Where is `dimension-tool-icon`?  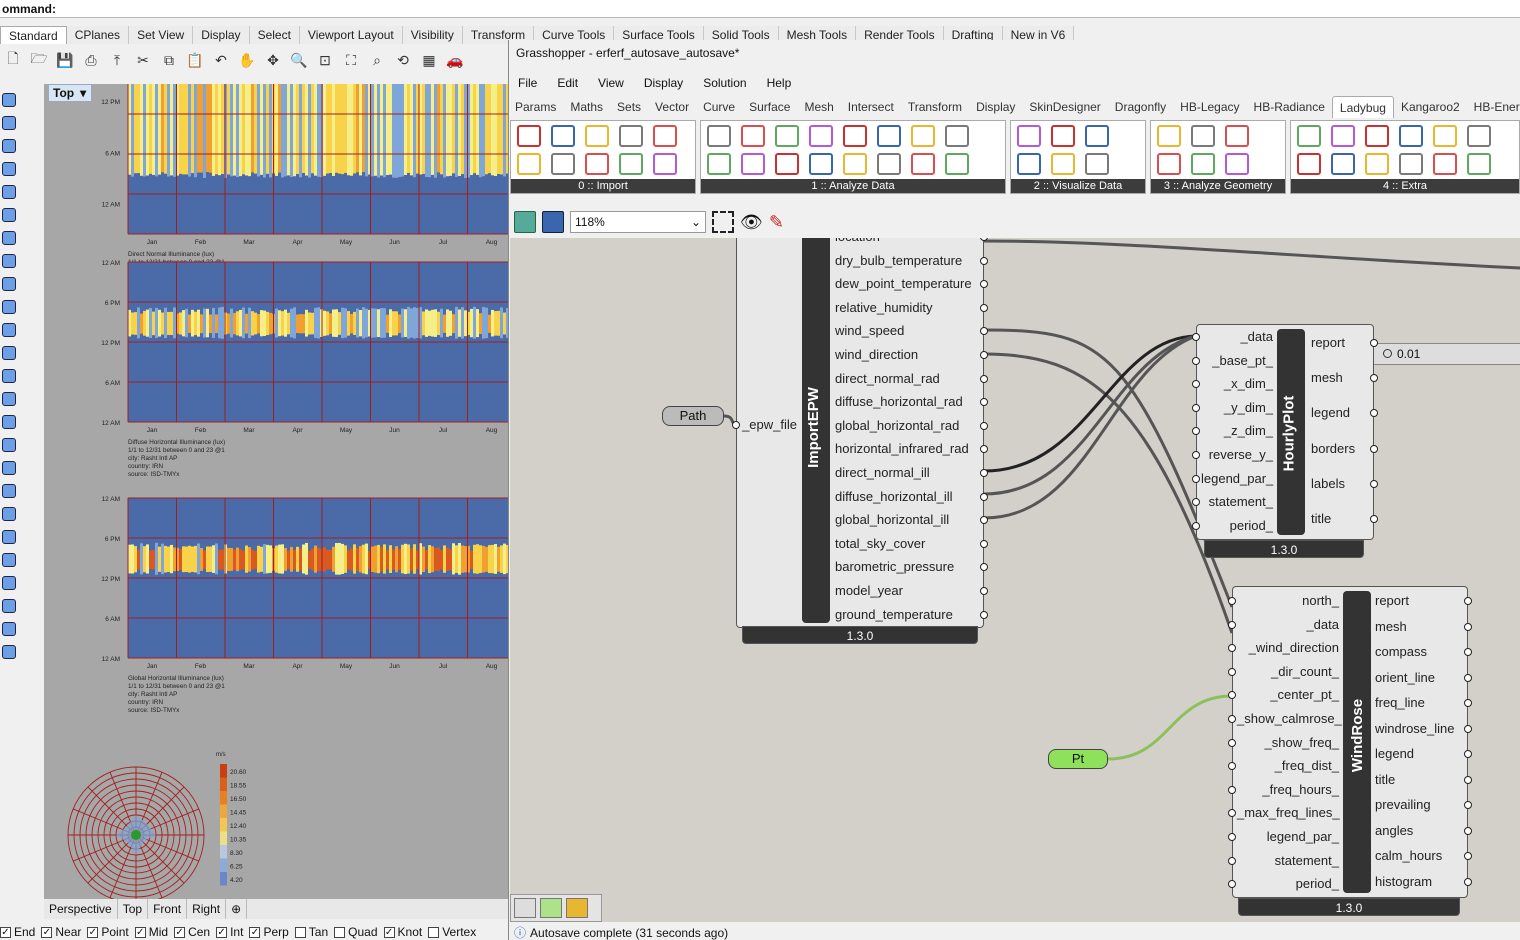 dimension-tool-icon is located at coordinates (9, 629).